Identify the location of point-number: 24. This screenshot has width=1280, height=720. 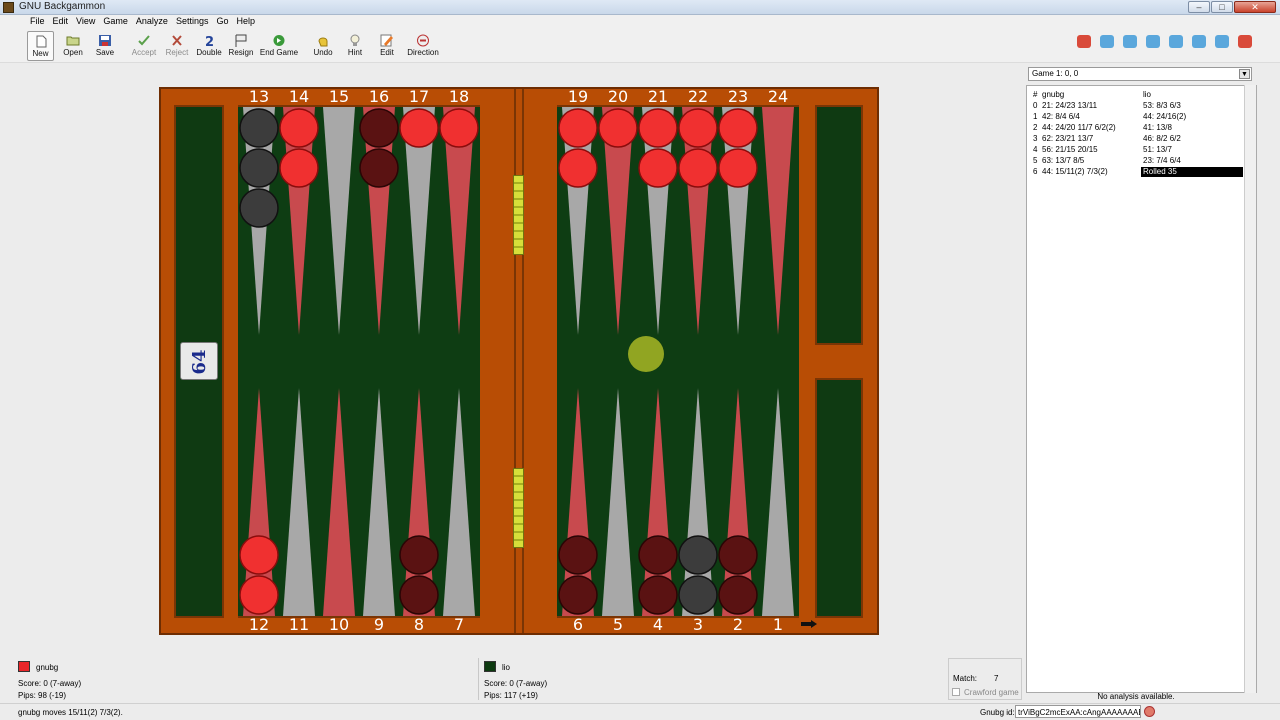
(778, 96).